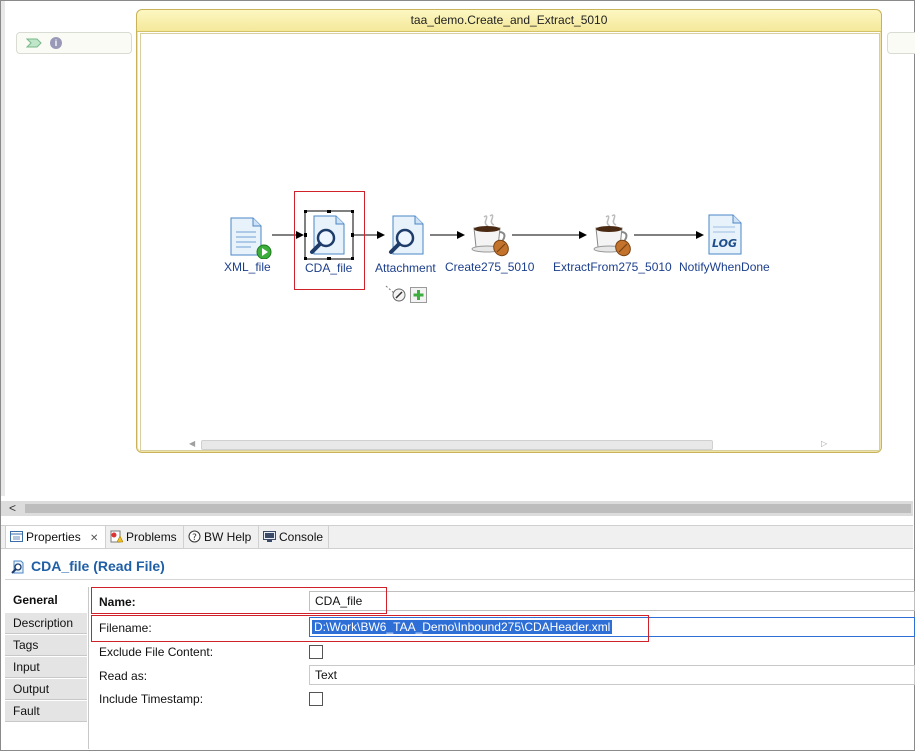 This screenshot has width=915, height=751. I want to click on scrollbar-thumb, so click(468, 508).